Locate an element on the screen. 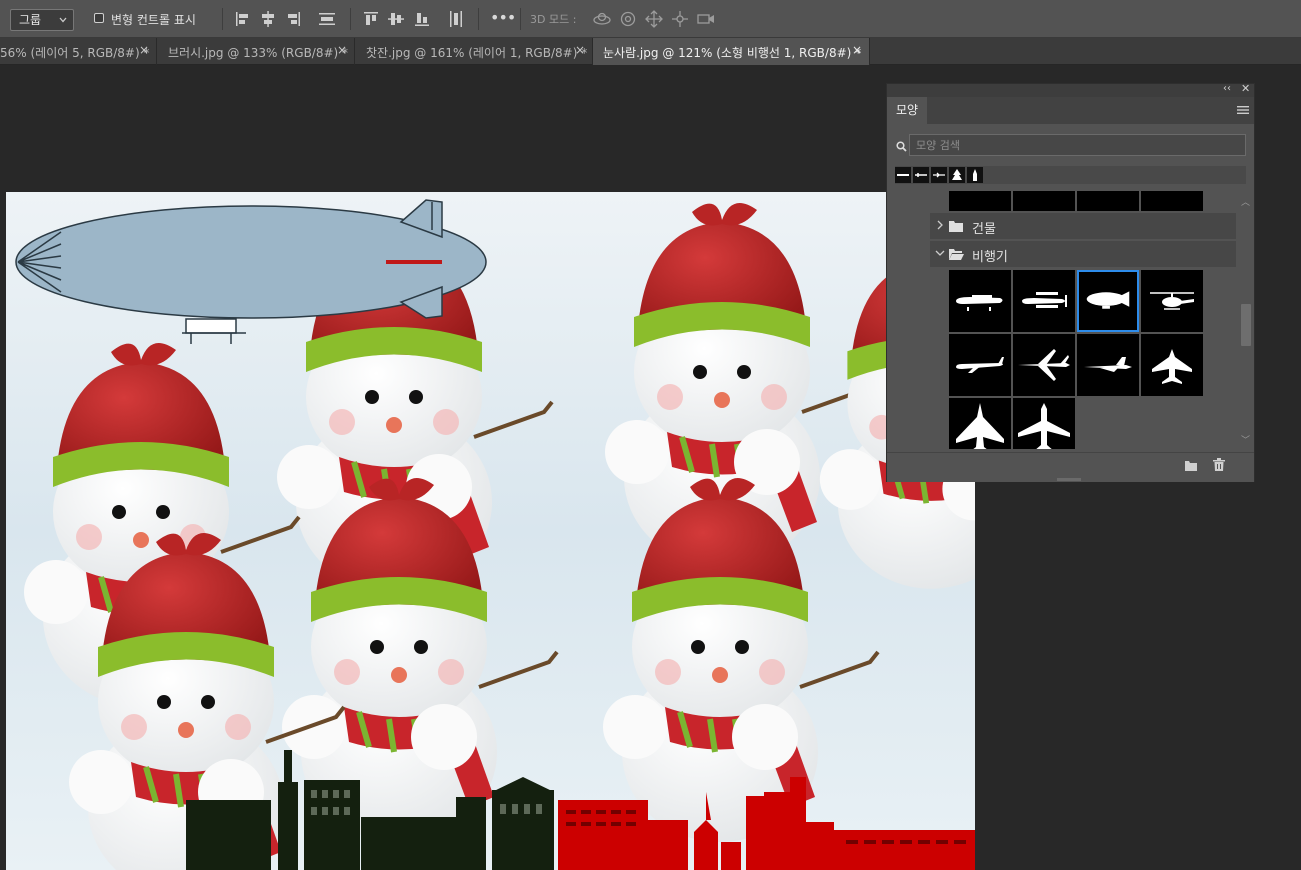 The height and width of the screenshot is (870, 1301). auto-select-value: 그룹 is located at coordinates (30, 20).